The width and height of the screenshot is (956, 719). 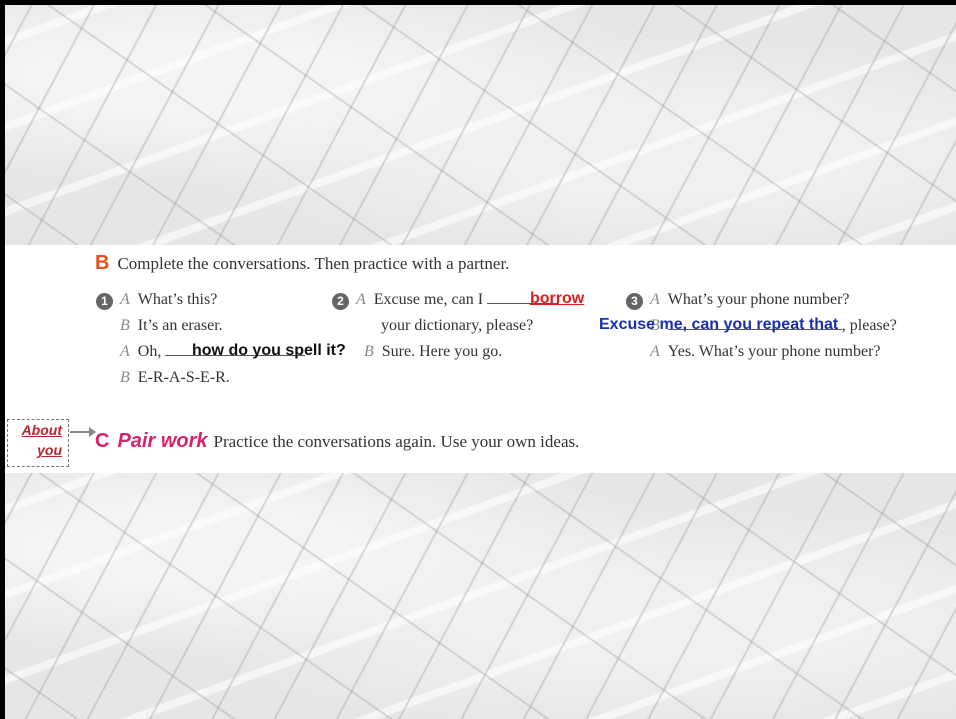 What do you see at coordinates (38, 443) in the screenshot?
I see `about-you-badge: About you` at bounding box center [38, 443].